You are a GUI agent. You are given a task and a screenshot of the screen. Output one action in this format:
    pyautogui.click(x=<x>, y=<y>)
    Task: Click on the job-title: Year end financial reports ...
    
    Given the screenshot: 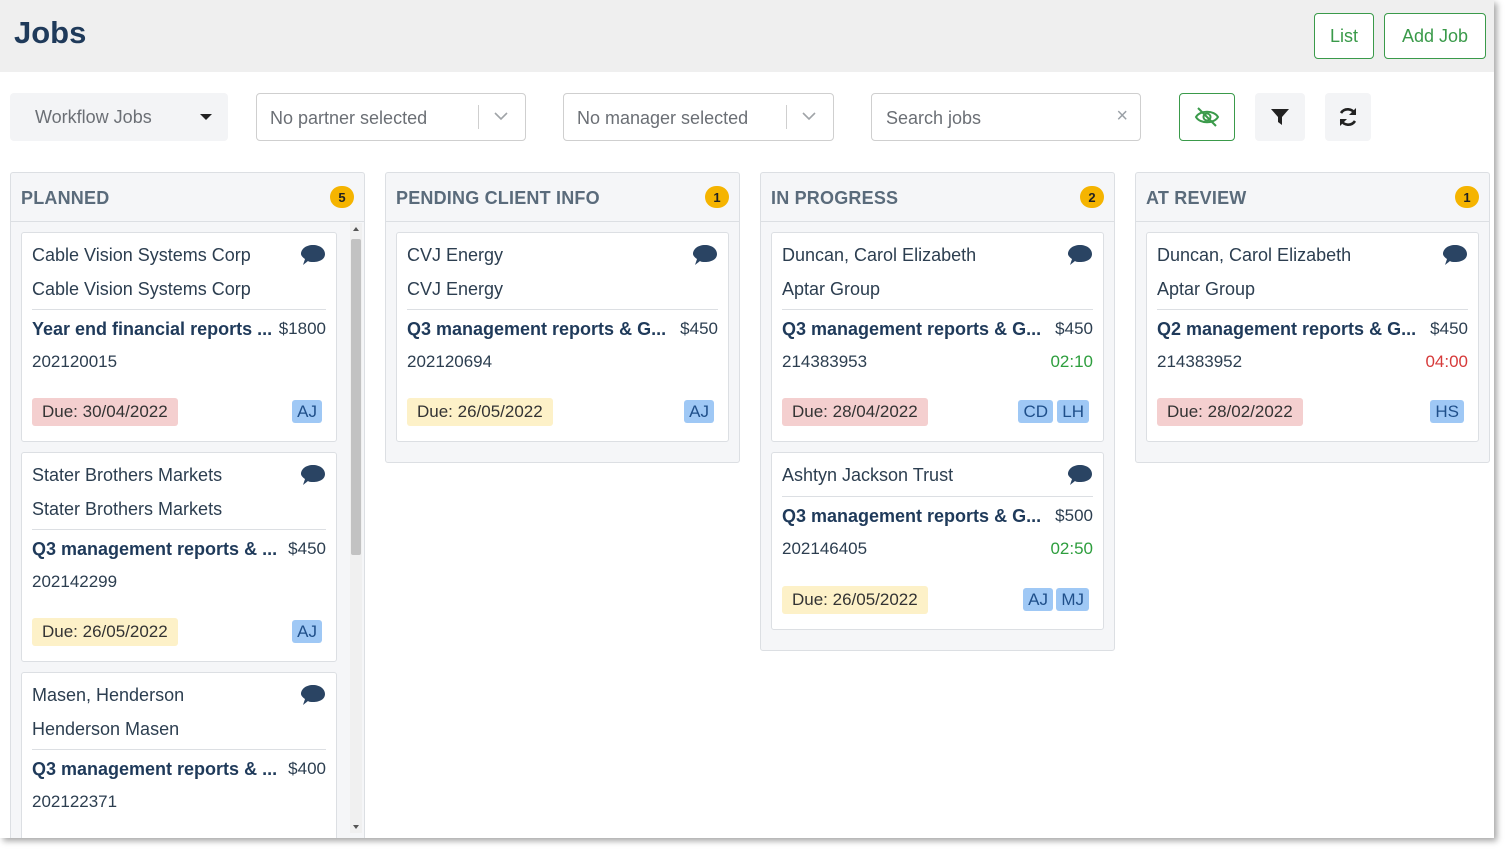 What is the action you would take?
    pyautogui.click(x=154, y=329)
    